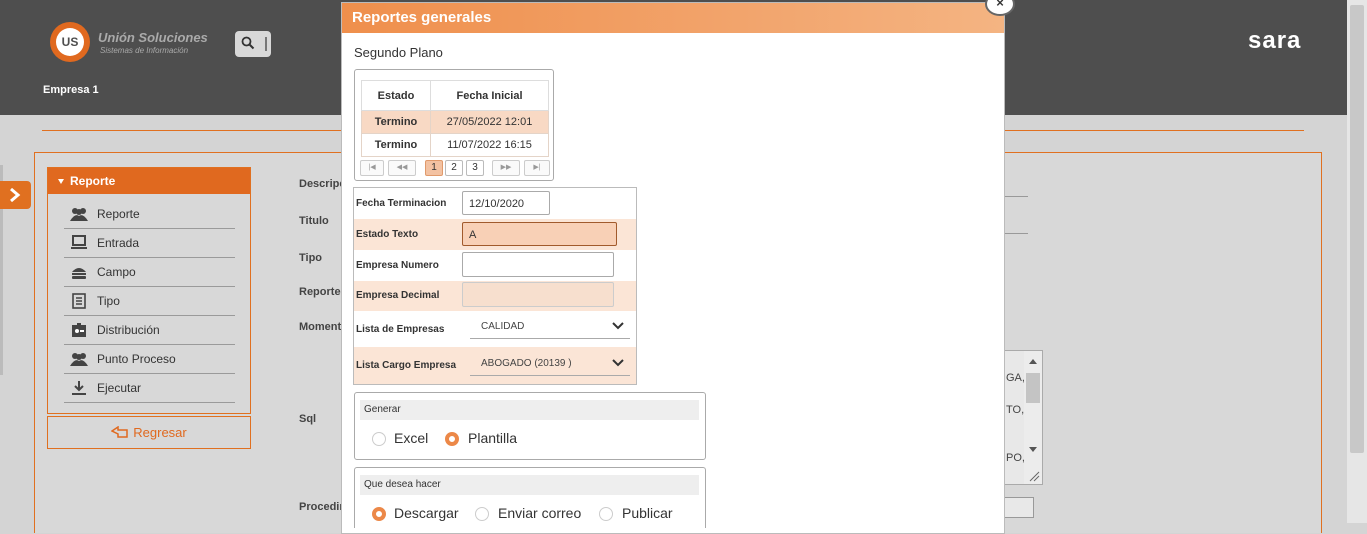  Describe the element at coordinates (401, 203) in the screenshot. I see `fecha-terminacion-label: Fecha Terminacion` at that location.